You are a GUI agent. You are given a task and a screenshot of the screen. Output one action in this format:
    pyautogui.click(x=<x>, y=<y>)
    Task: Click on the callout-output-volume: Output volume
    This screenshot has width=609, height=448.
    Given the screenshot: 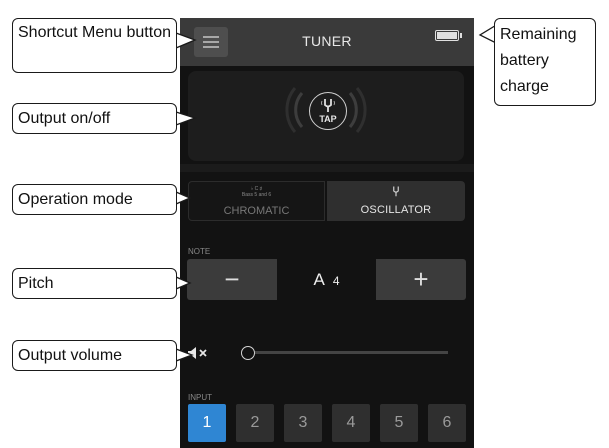 What is the action you would take?
    pyautogui.click(x=94, y=355)
    